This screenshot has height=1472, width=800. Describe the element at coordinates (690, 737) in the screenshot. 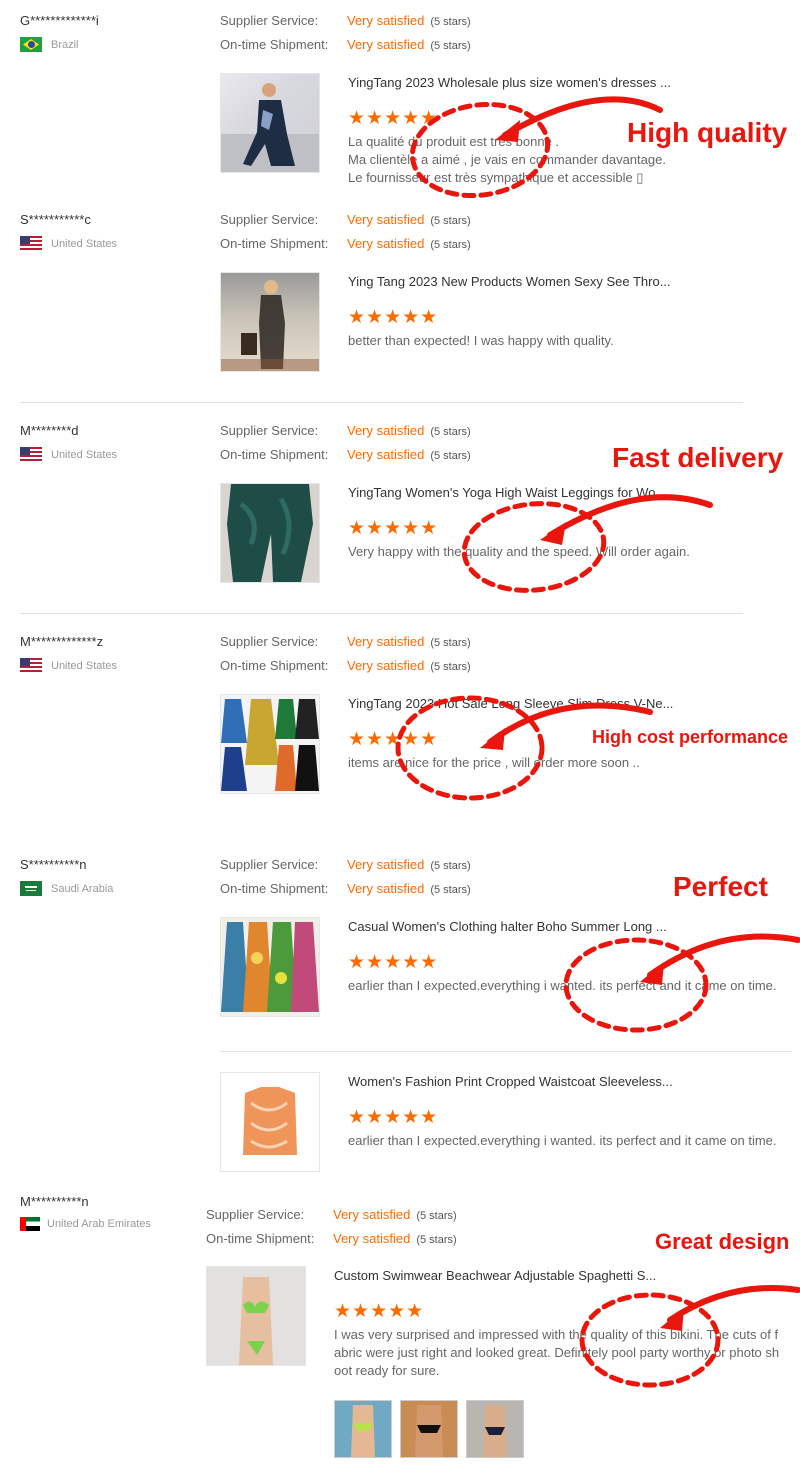

I see `annotation-high-cost-performance: High cost performance` at that location.